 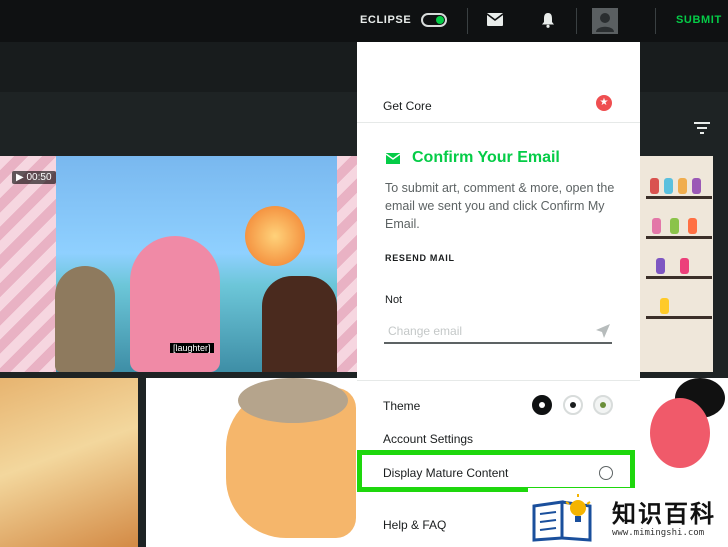 I want to click on bell-icon, so click(x=548, y=20).